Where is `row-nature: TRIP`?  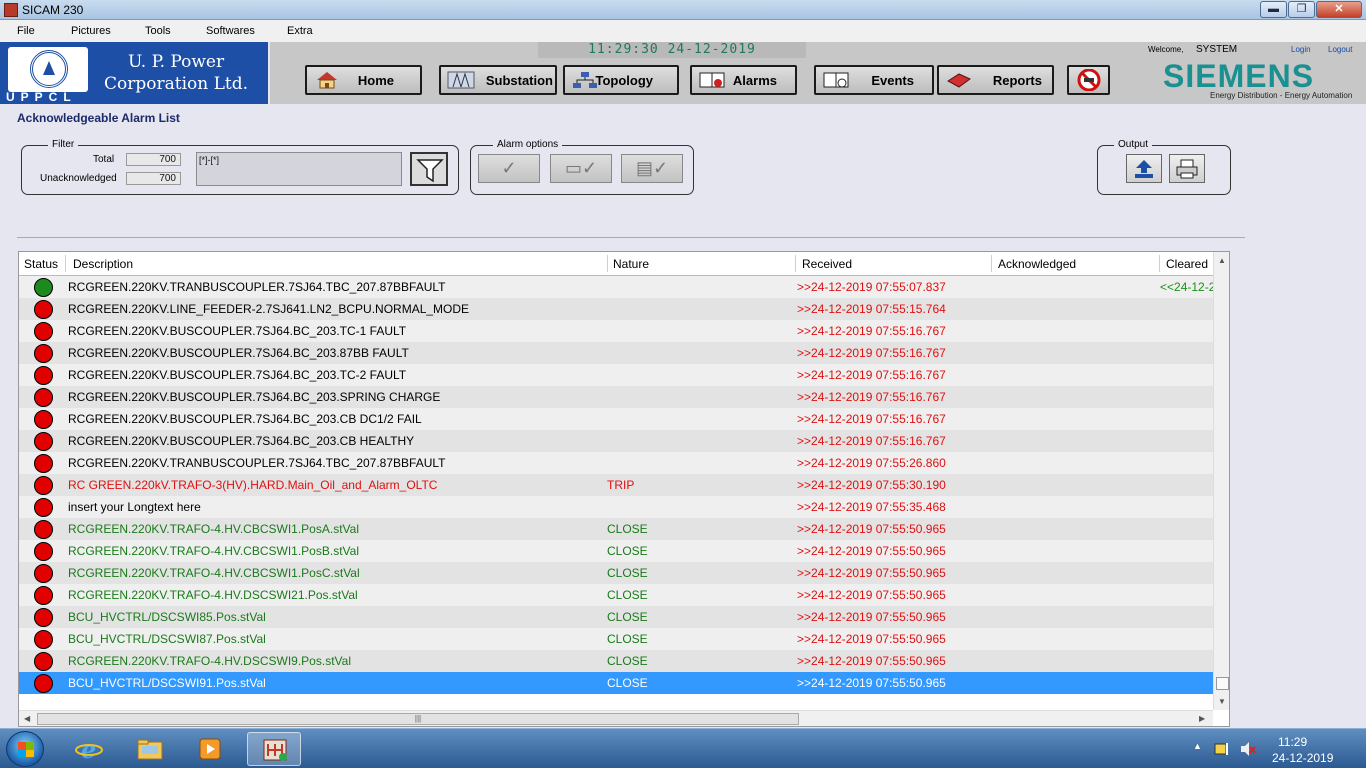
row-nature: TRIP is located at coordinates (621, 485).